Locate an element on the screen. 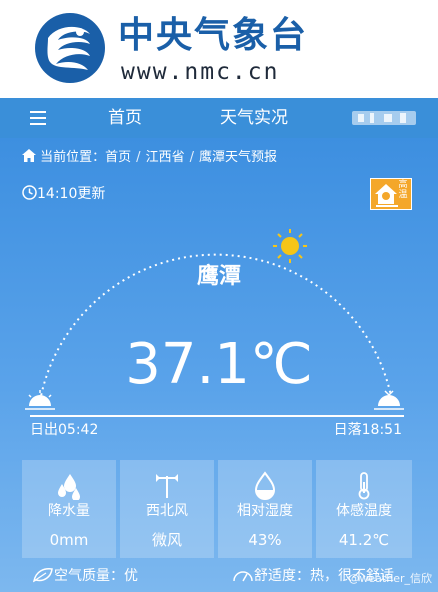 Image resolution: width=438 pixels, height=592 pixels. nav-item-obscured is located at coordinates (385, 118).